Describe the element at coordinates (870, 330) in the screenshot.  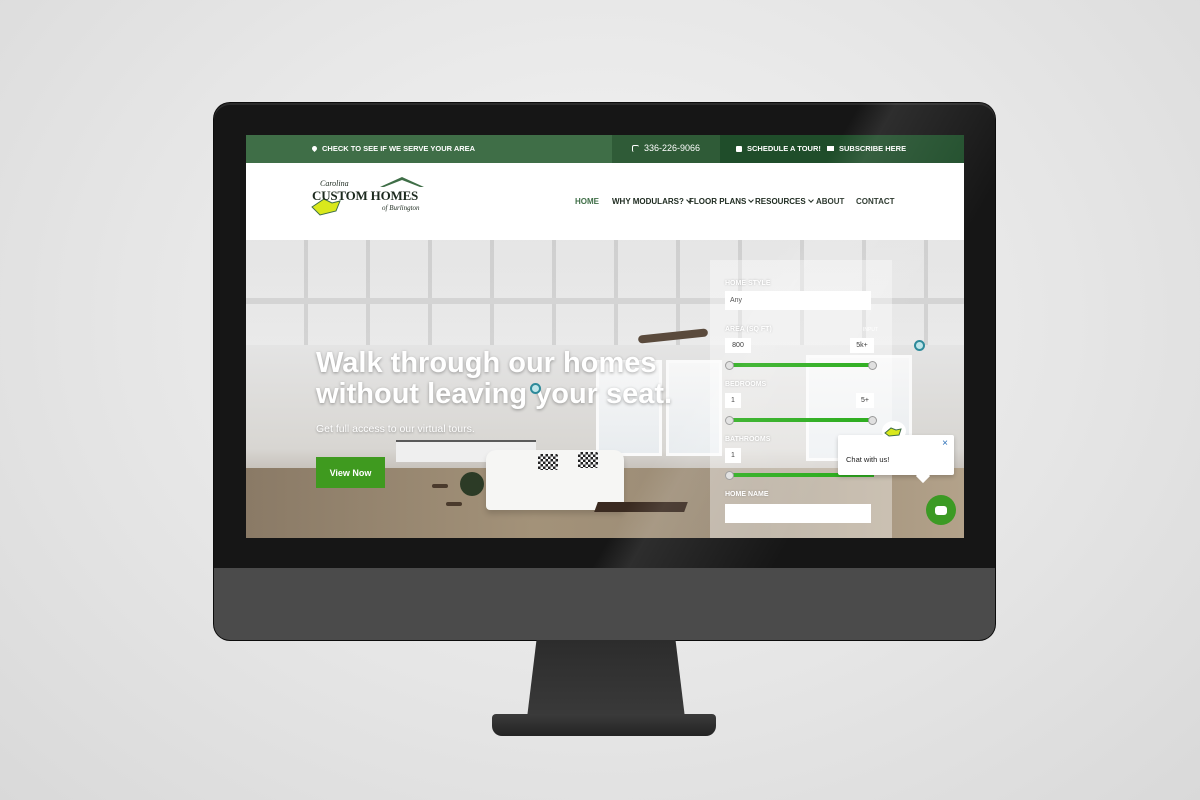
I see `area-input-tag: INPUT` at that location.